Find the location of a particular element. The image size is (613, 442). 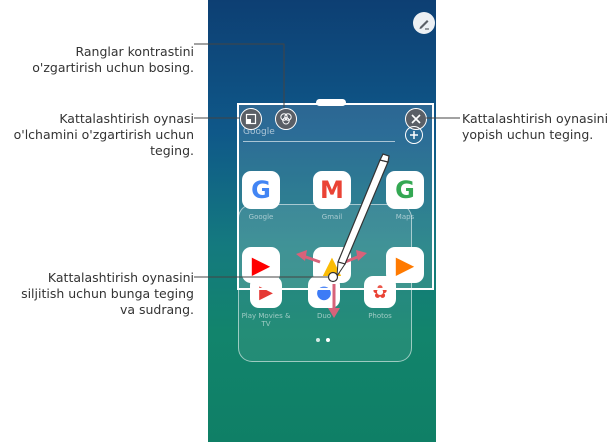

stylus-icon is located at coordinates (363, 215).